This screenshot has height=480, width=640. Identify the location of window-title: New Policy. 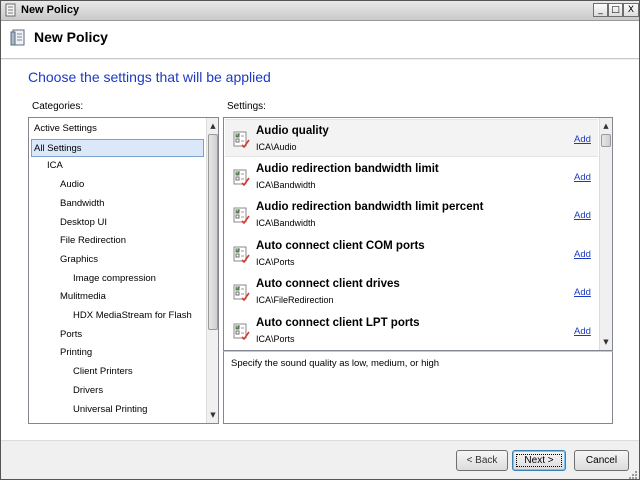
(50, 10).